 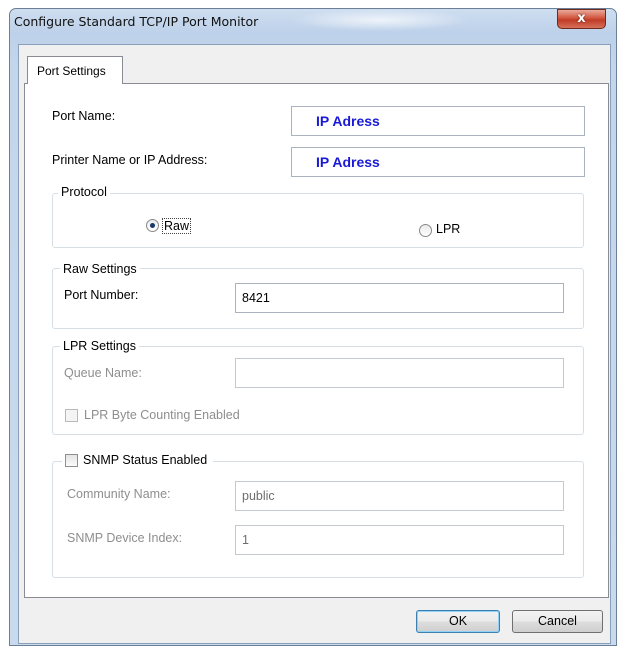 I want to click on community-name-label: Community Name:, so click(x=119, y=494).